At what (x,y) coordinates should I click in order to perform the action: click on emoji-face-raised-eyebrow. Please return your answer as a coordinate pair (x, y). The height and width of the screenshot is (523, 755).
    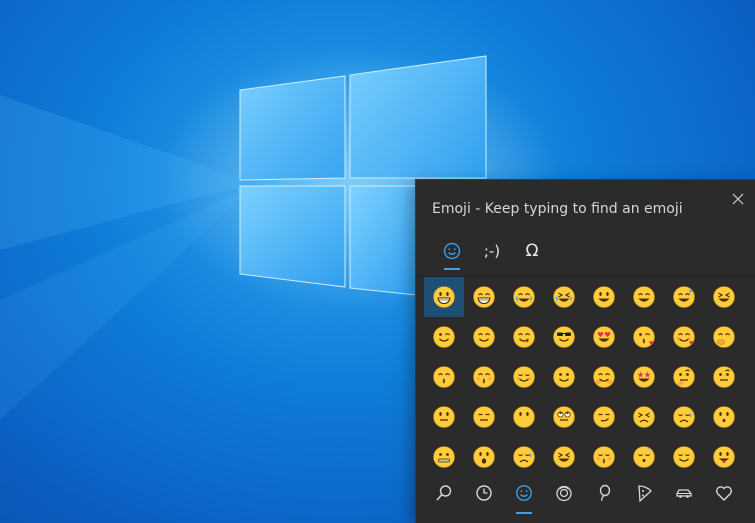
    Looking at the image, I should click on (724, 377).